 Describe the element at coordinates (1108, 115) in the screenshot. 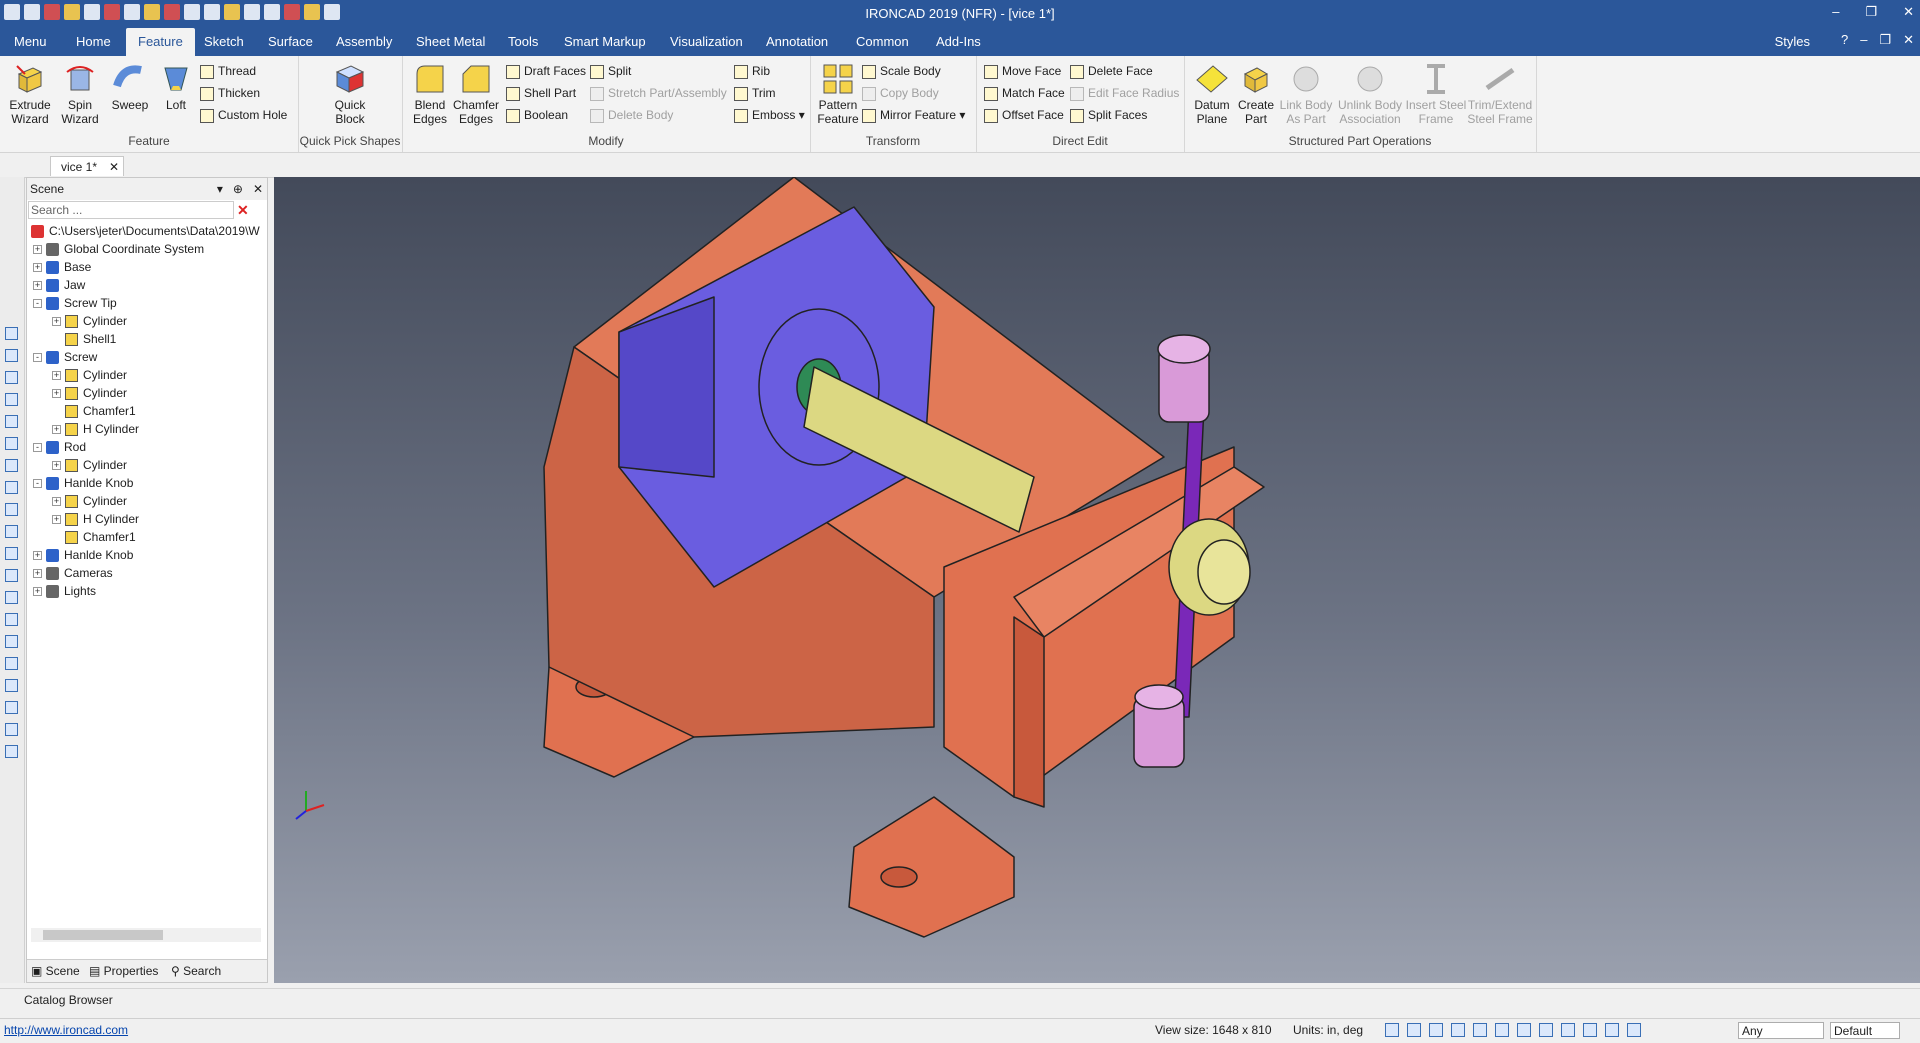

I see `split-faces-button: Split Faces` at that location.